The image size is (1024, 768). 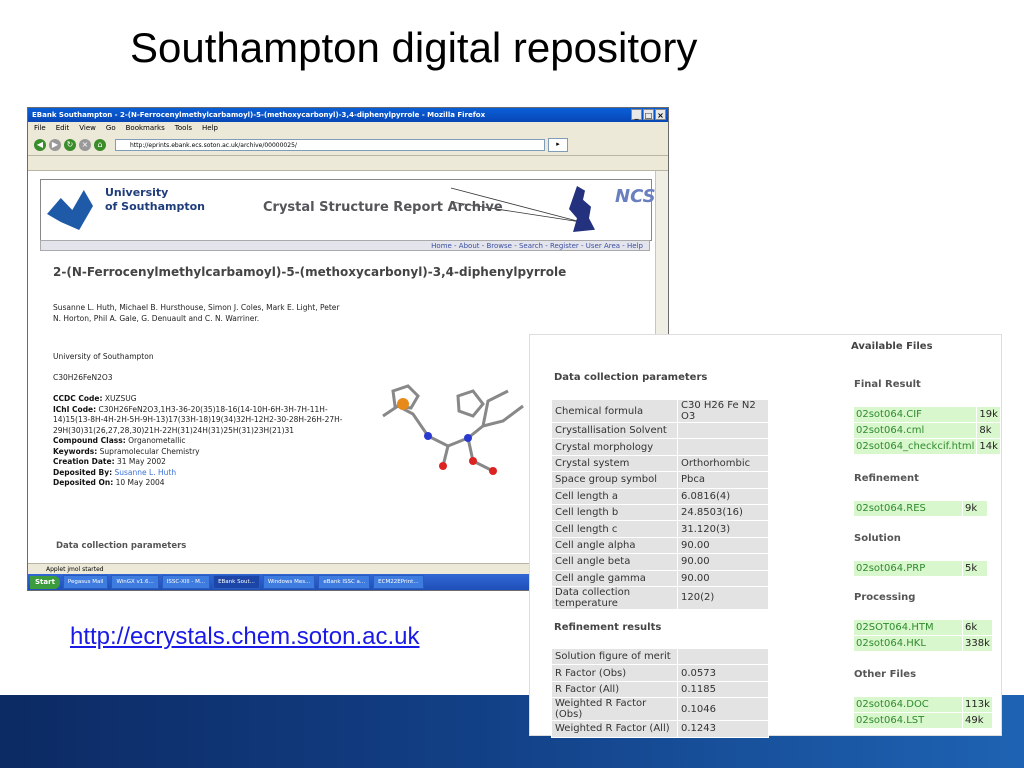 What do you see at coordinates (120, 398) in the screenshot?
I see `ccdc-code: XUZSUG` at bounding box center [120, 398].